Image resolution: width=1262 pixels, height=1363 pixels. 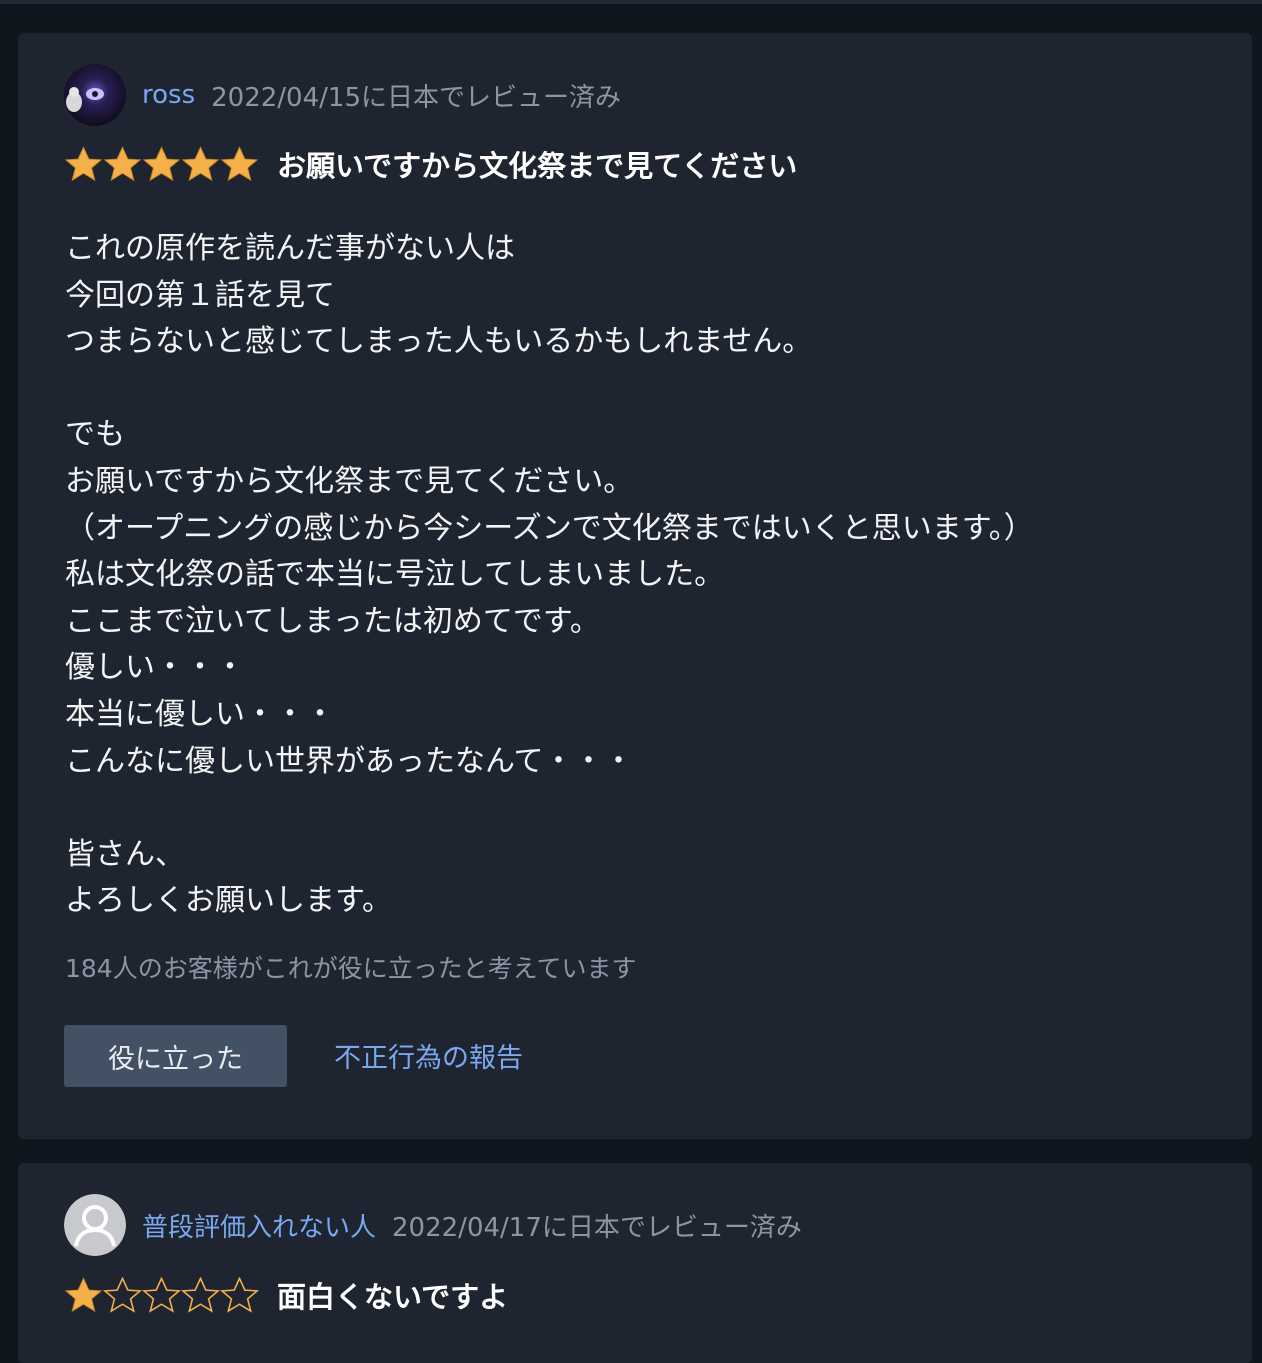 I want to click on reviewer-name: ross, so click(x=168, y=95).